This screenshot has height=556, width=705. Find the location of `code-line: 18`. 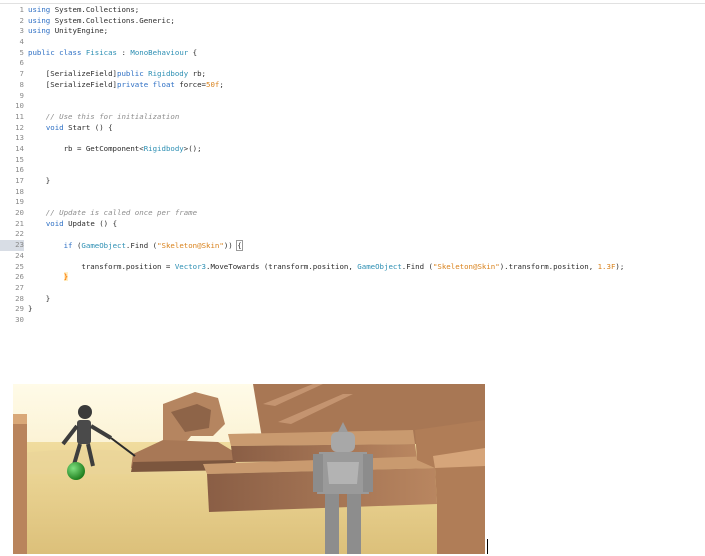

code-line: 18 is located at coordinates (352, 192).